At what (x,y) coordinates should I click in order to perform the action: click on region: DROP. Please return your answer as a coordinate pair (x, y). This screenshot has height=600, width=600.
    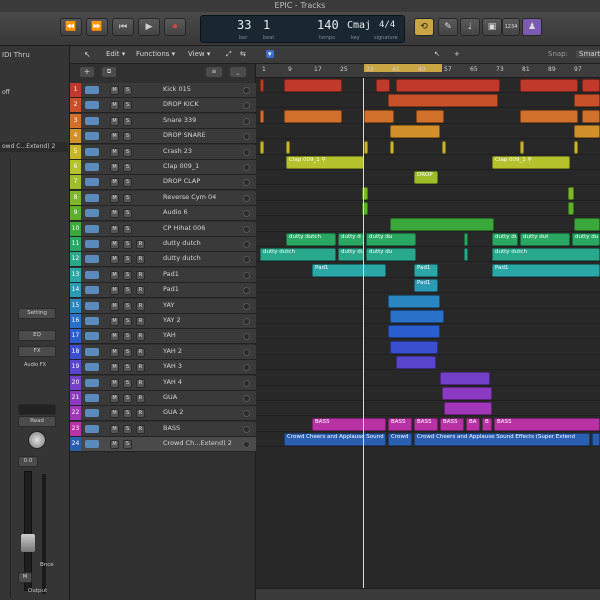
    Looking at the image, I should click on (426, 178).